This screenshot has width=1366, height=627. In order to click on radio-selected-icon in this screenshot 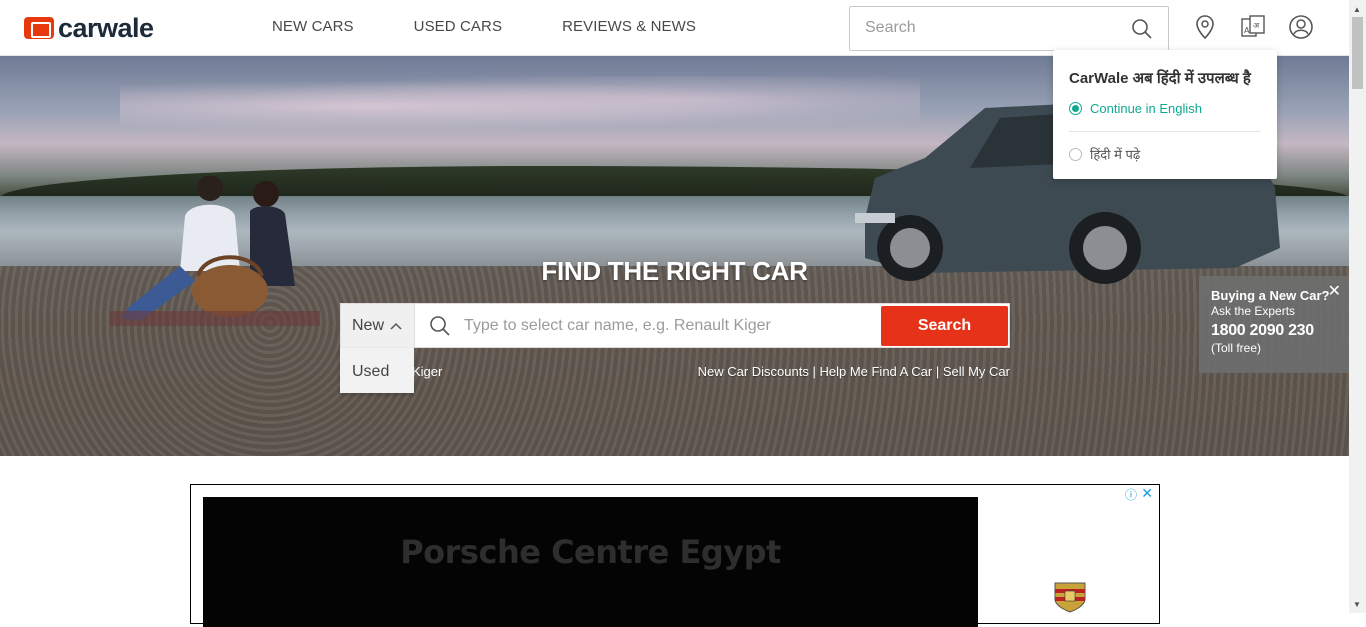, I will do `click(1075, 108)`.